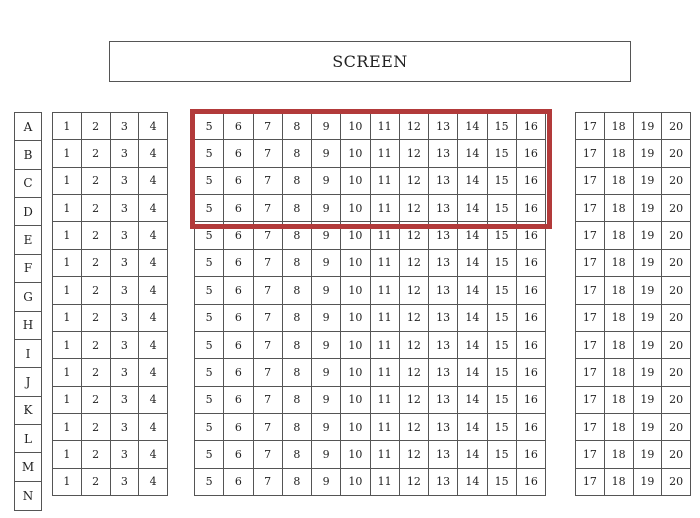 Image resolution: width=700 pixels, height=518 pixels. I want to click on seat-j-6: 6, so click(238, 372).